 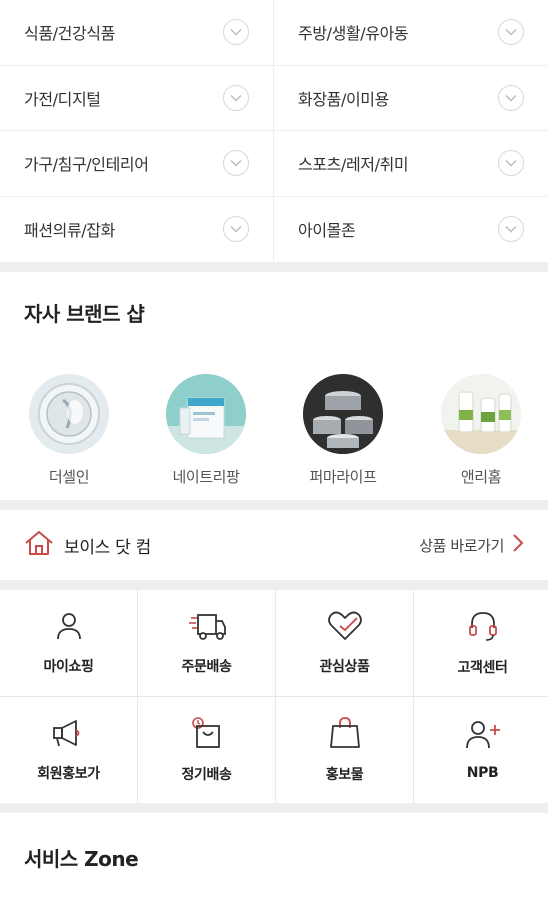 I want to click on brand-item: 네이트리팡, so click(x=206, y=430).